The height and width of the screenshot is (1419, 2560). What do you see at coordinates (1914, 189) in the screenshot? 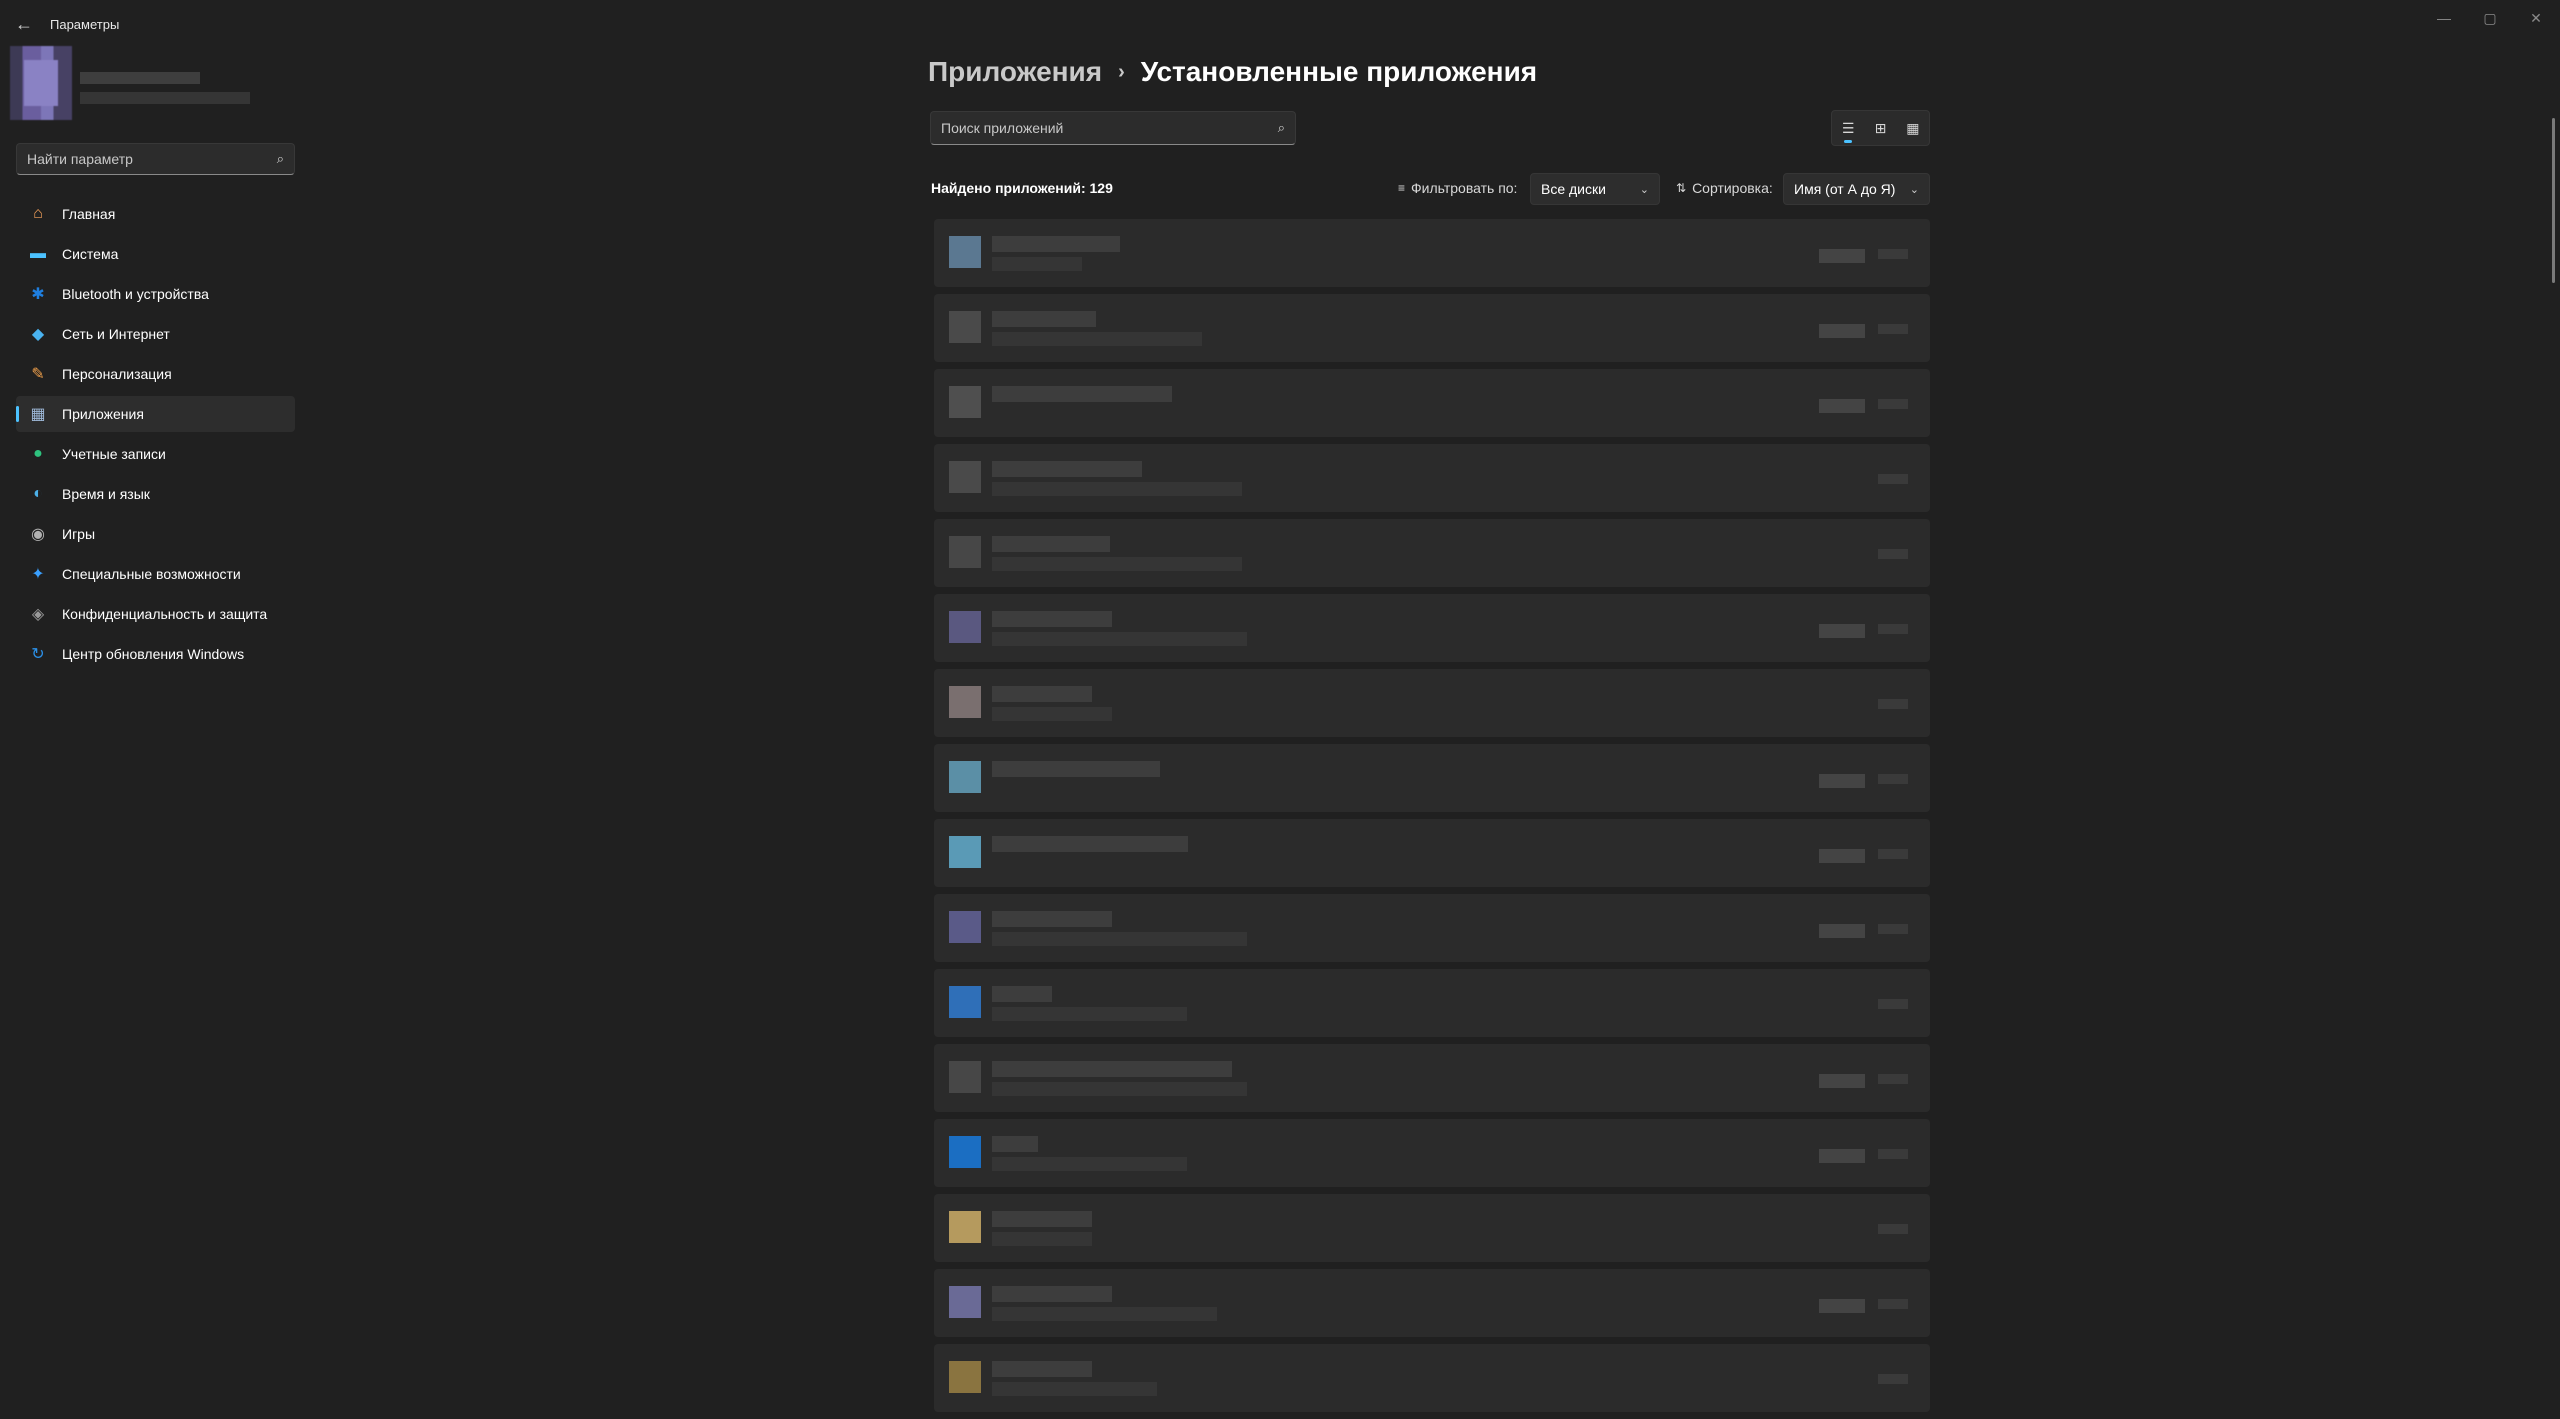
I see `chevron-down-icon: ⌄` at bounding box center [1914, 189].